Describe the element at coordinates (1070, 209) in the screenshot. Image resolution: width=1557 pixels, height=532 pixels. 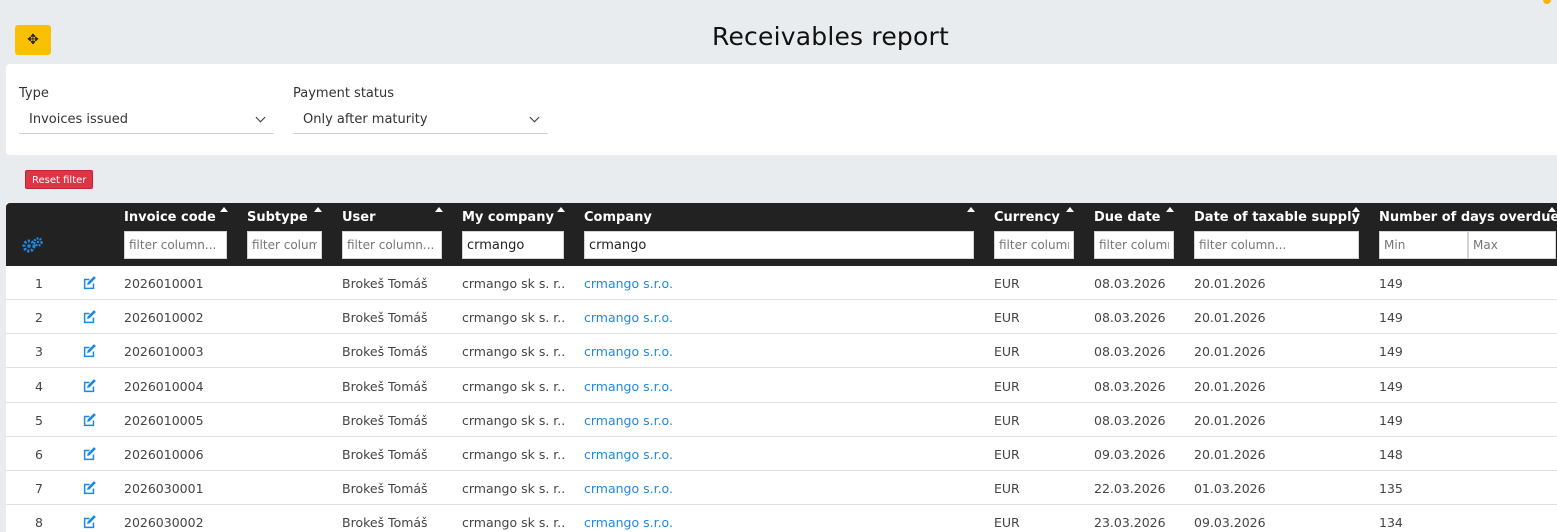
I see `sort-currency-icon` at that location.